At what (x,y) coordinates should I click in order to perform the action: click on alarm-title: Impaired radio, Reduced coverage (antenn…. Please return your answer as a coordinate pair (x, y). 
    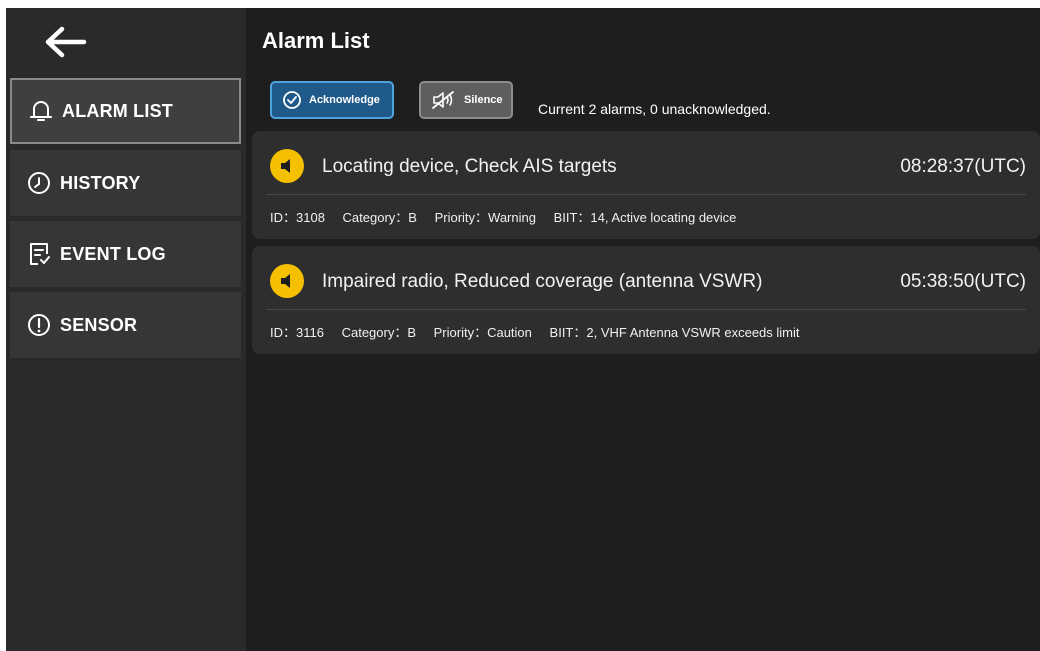
    Looking at the image, I should click on (542, 281).